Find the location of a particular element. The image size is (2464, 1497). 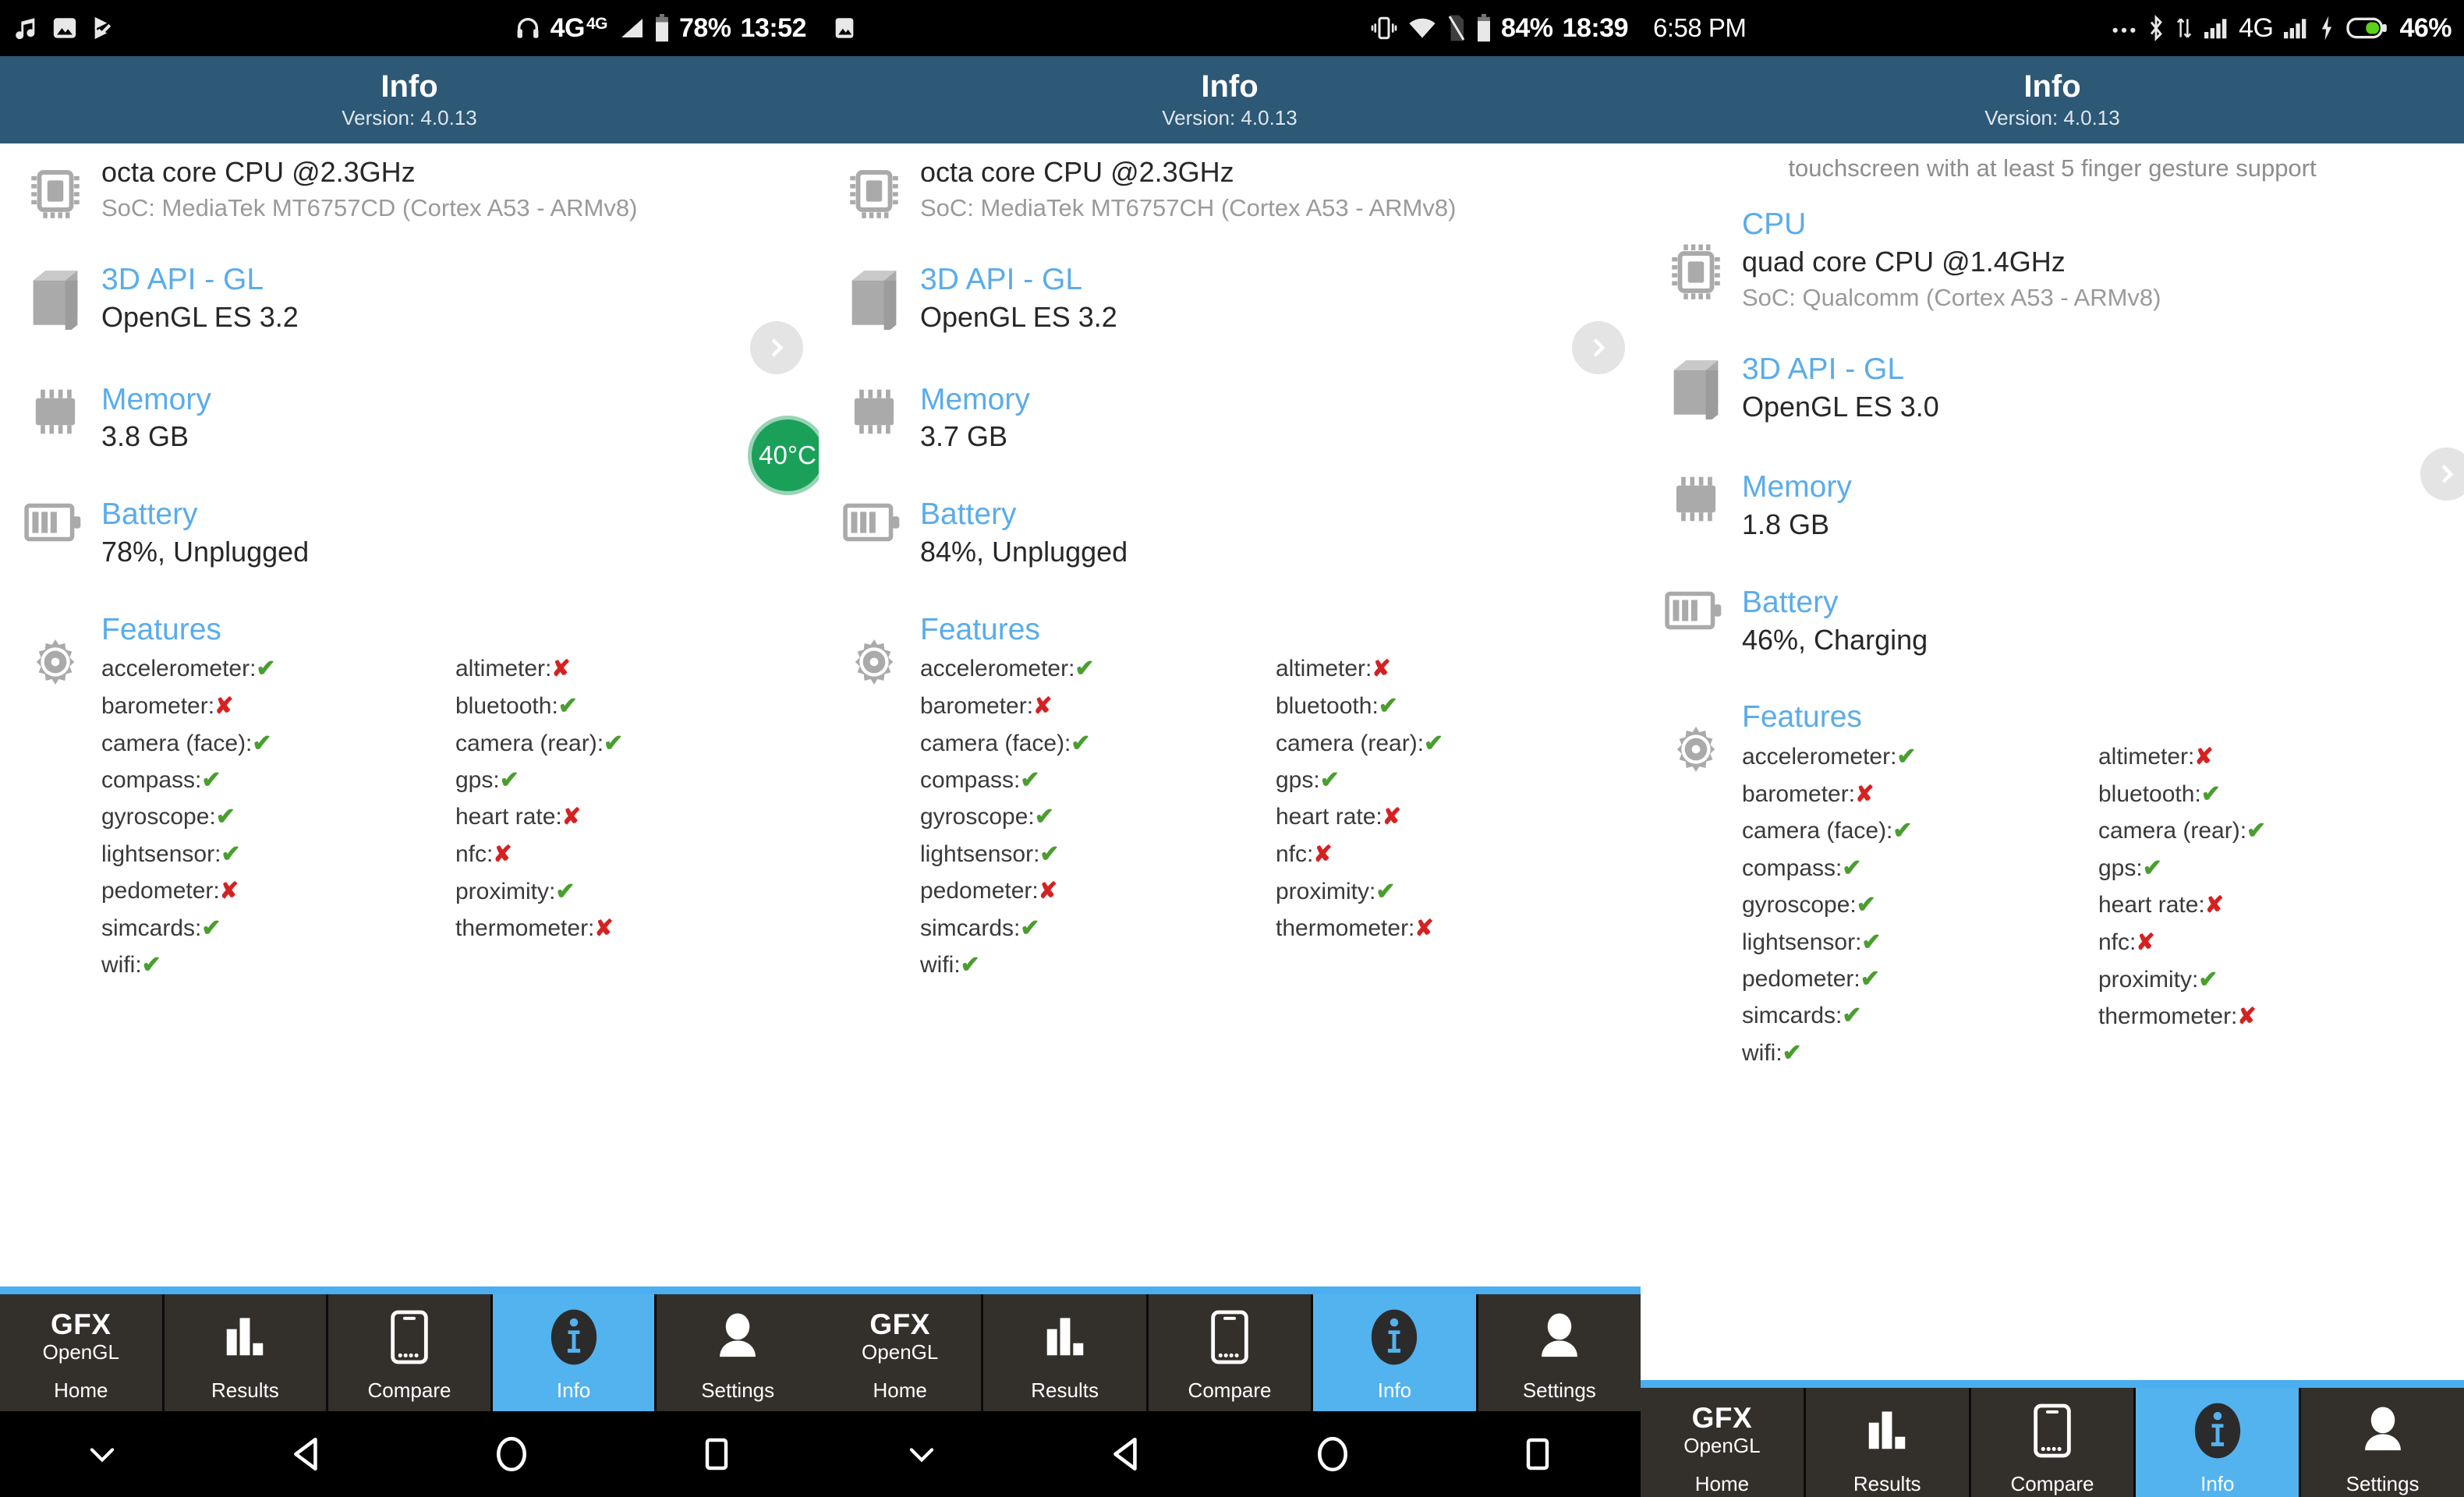

app-header-3: Info Version: 4.0.13 is located at coordinates (2052, 99).